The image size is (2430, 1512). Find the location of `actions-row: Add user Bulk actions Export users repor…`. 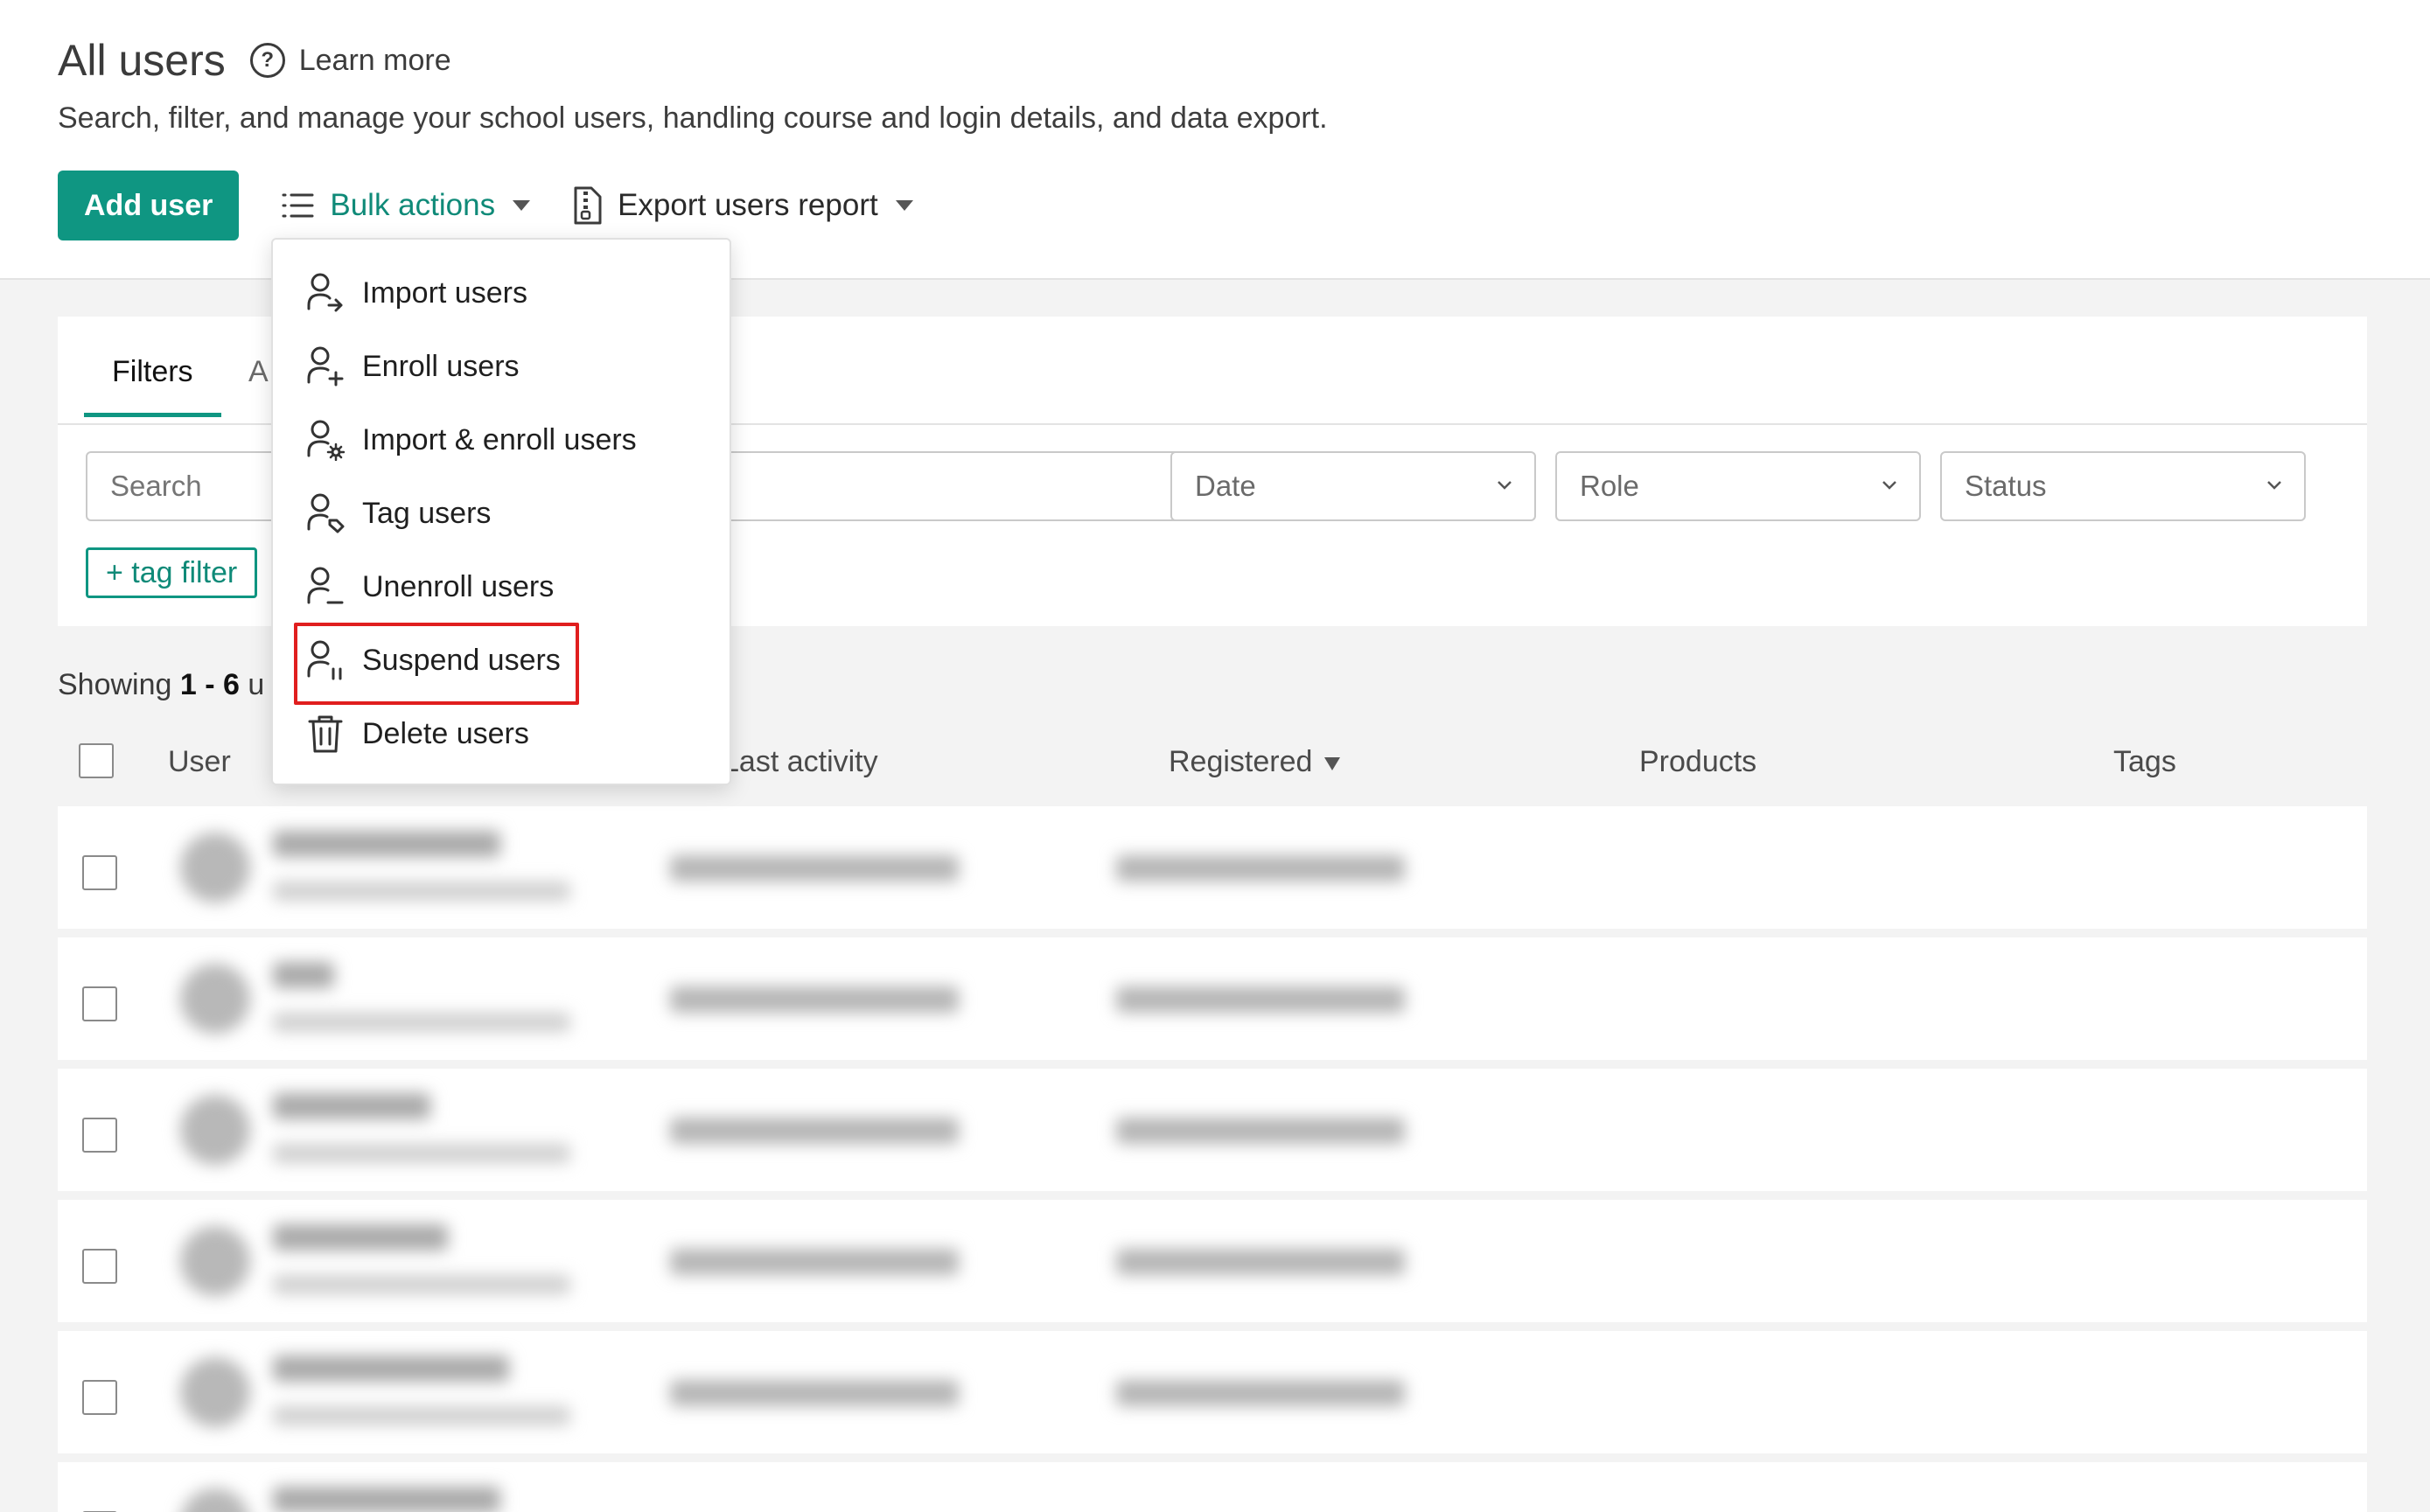

actions-row: Add user Bulk actions Export users repor… is located at coordinates (486, 206).